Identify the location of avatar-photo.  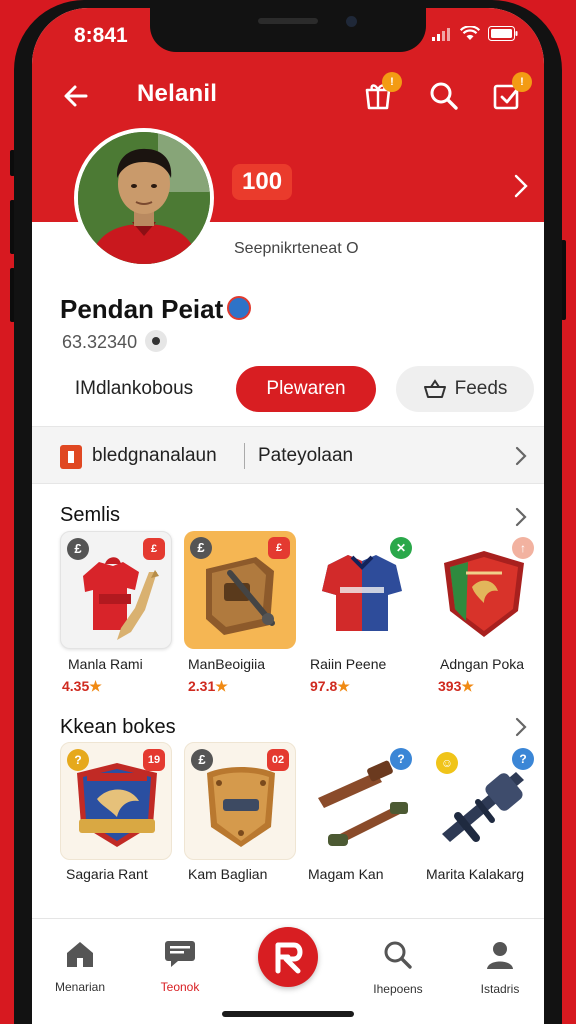
(144, 198).